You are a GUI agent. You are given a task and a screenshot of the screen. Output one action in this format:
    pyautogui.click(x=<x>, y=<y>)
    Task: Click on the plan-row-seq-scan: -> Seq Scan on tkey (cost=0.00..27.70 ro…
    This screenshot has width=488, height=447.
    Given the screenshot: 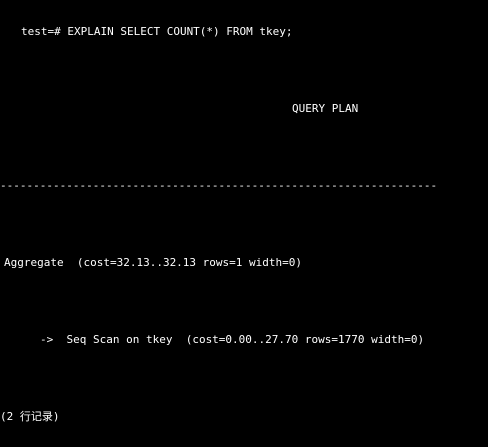 What is the action you would take?
    pyautogui.click(x=232, y=339)
    